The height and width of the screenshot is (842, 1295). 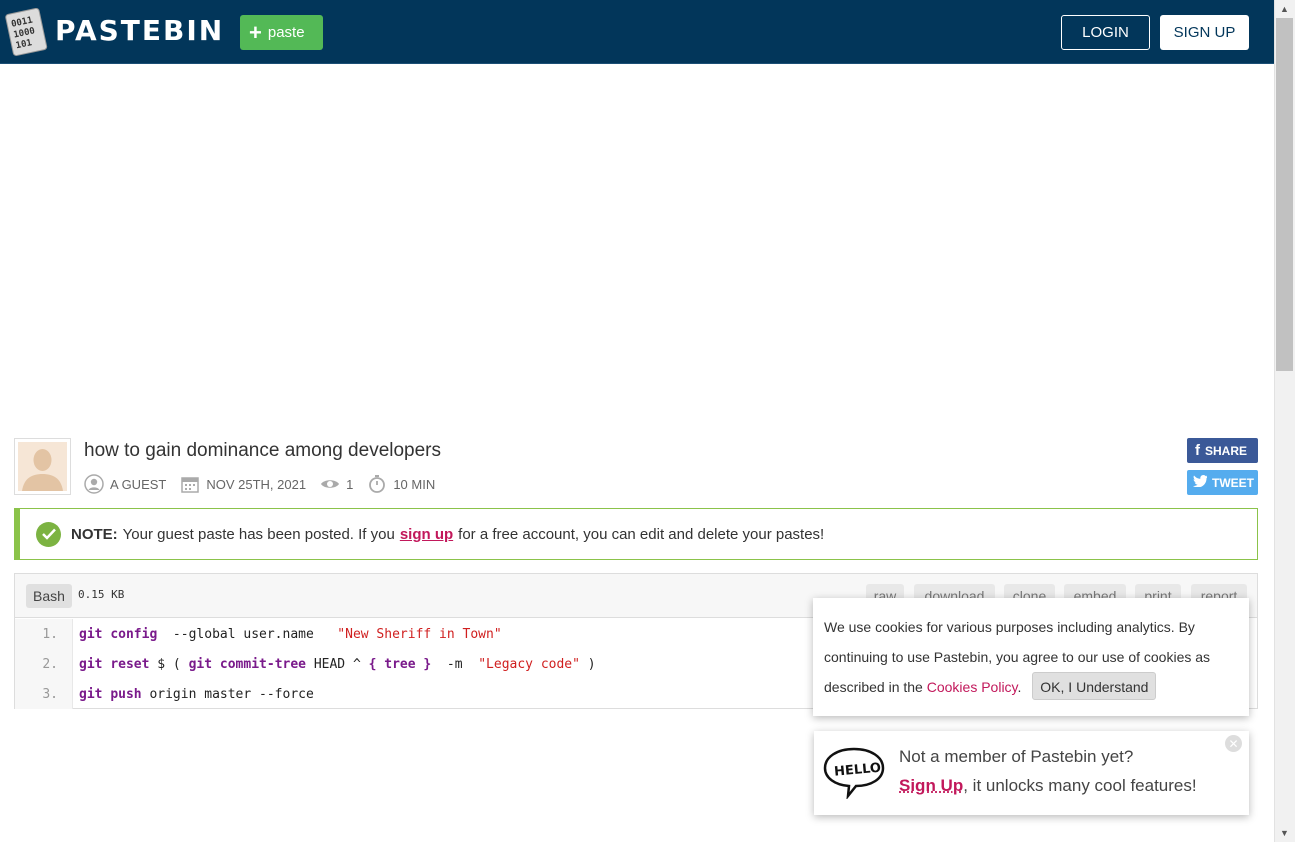 I want to click on scroll-up-arrow-icon: ▲, so click(x=1284, y=8).